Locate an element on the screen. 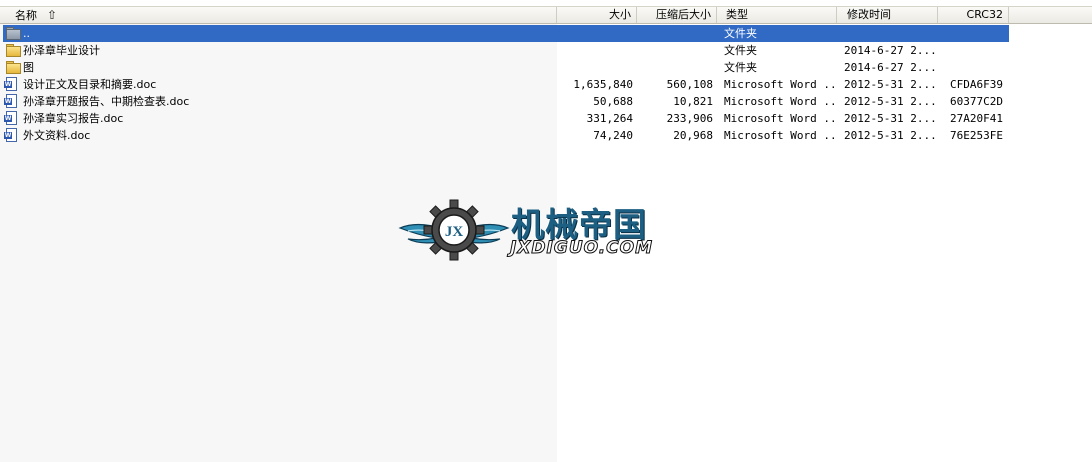 This screenshot has width=1092, height=462. file-packed-size: 10,821 is located at coordinates (693, 101).